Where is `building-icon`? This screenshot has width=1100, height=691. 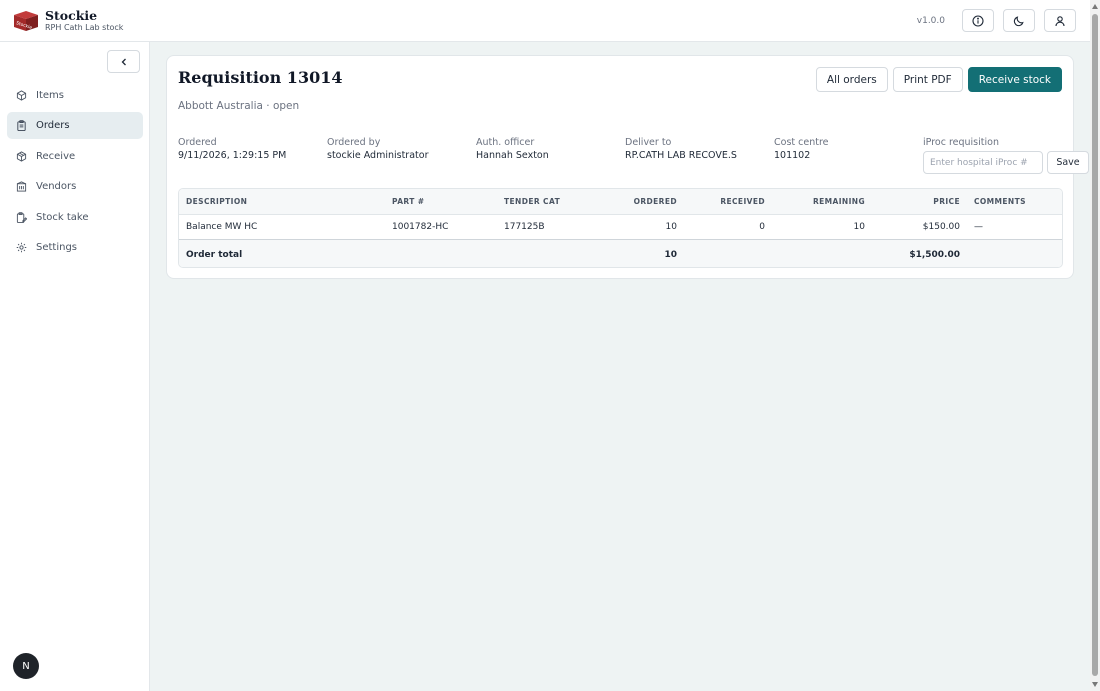
building-icon is located at coordinates (21, 186).